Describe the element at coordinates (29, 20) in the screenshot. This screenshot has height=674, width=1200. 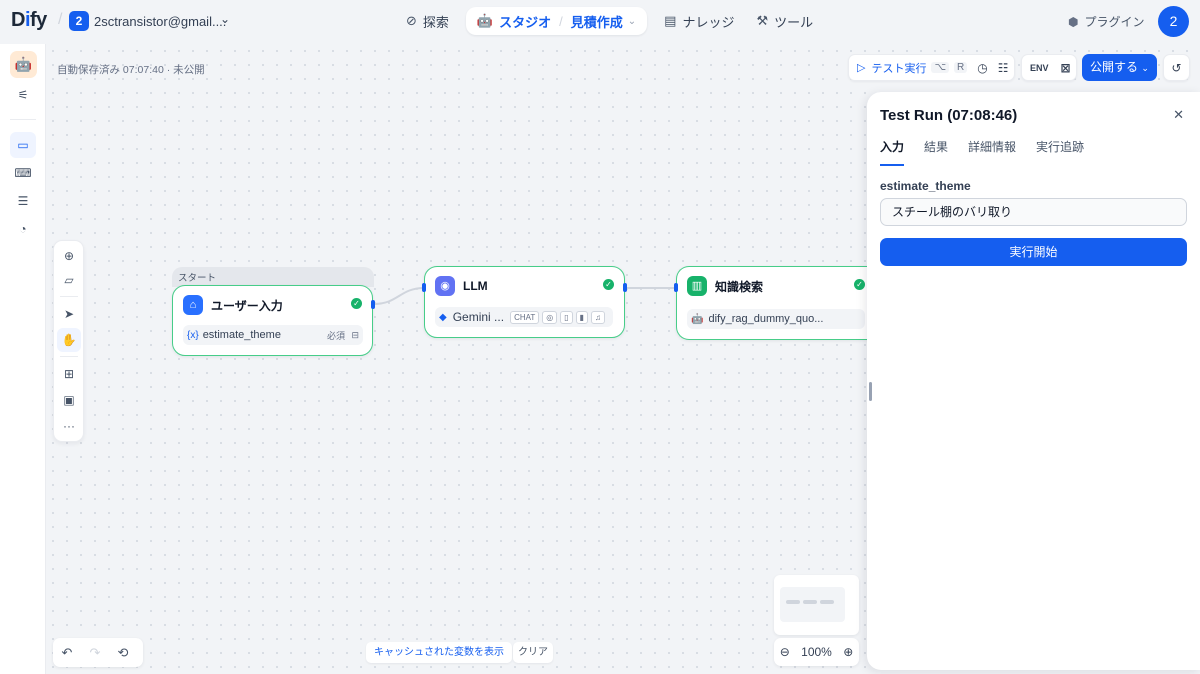
I see `dify-logo: Dify` at that location.